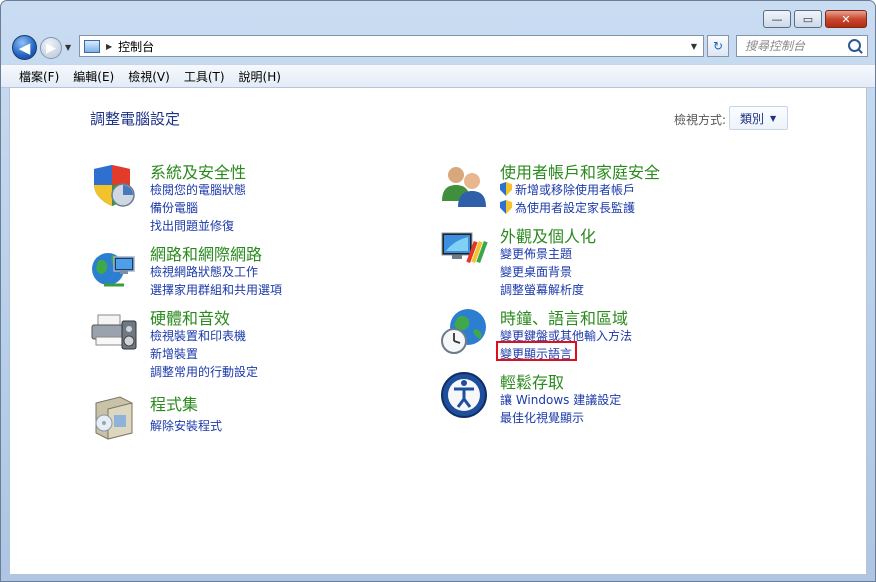  Describe the element at coordinates (135, 119) in the screenshot. I see `page-title: 調整電腦設定` at that location.